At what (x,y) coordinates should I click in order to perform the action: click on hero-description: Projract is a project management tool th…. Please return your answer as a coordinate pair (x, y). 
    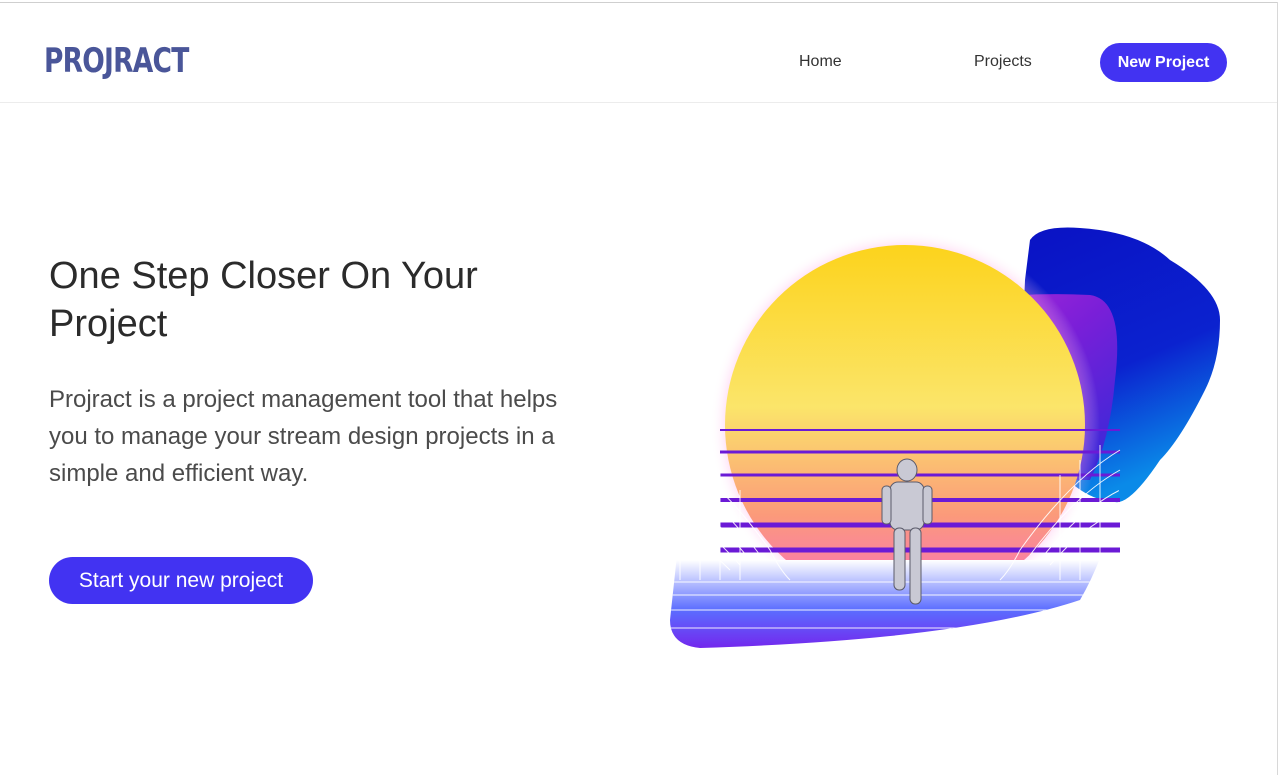
    Looking at the image, I should click on (303, 436).